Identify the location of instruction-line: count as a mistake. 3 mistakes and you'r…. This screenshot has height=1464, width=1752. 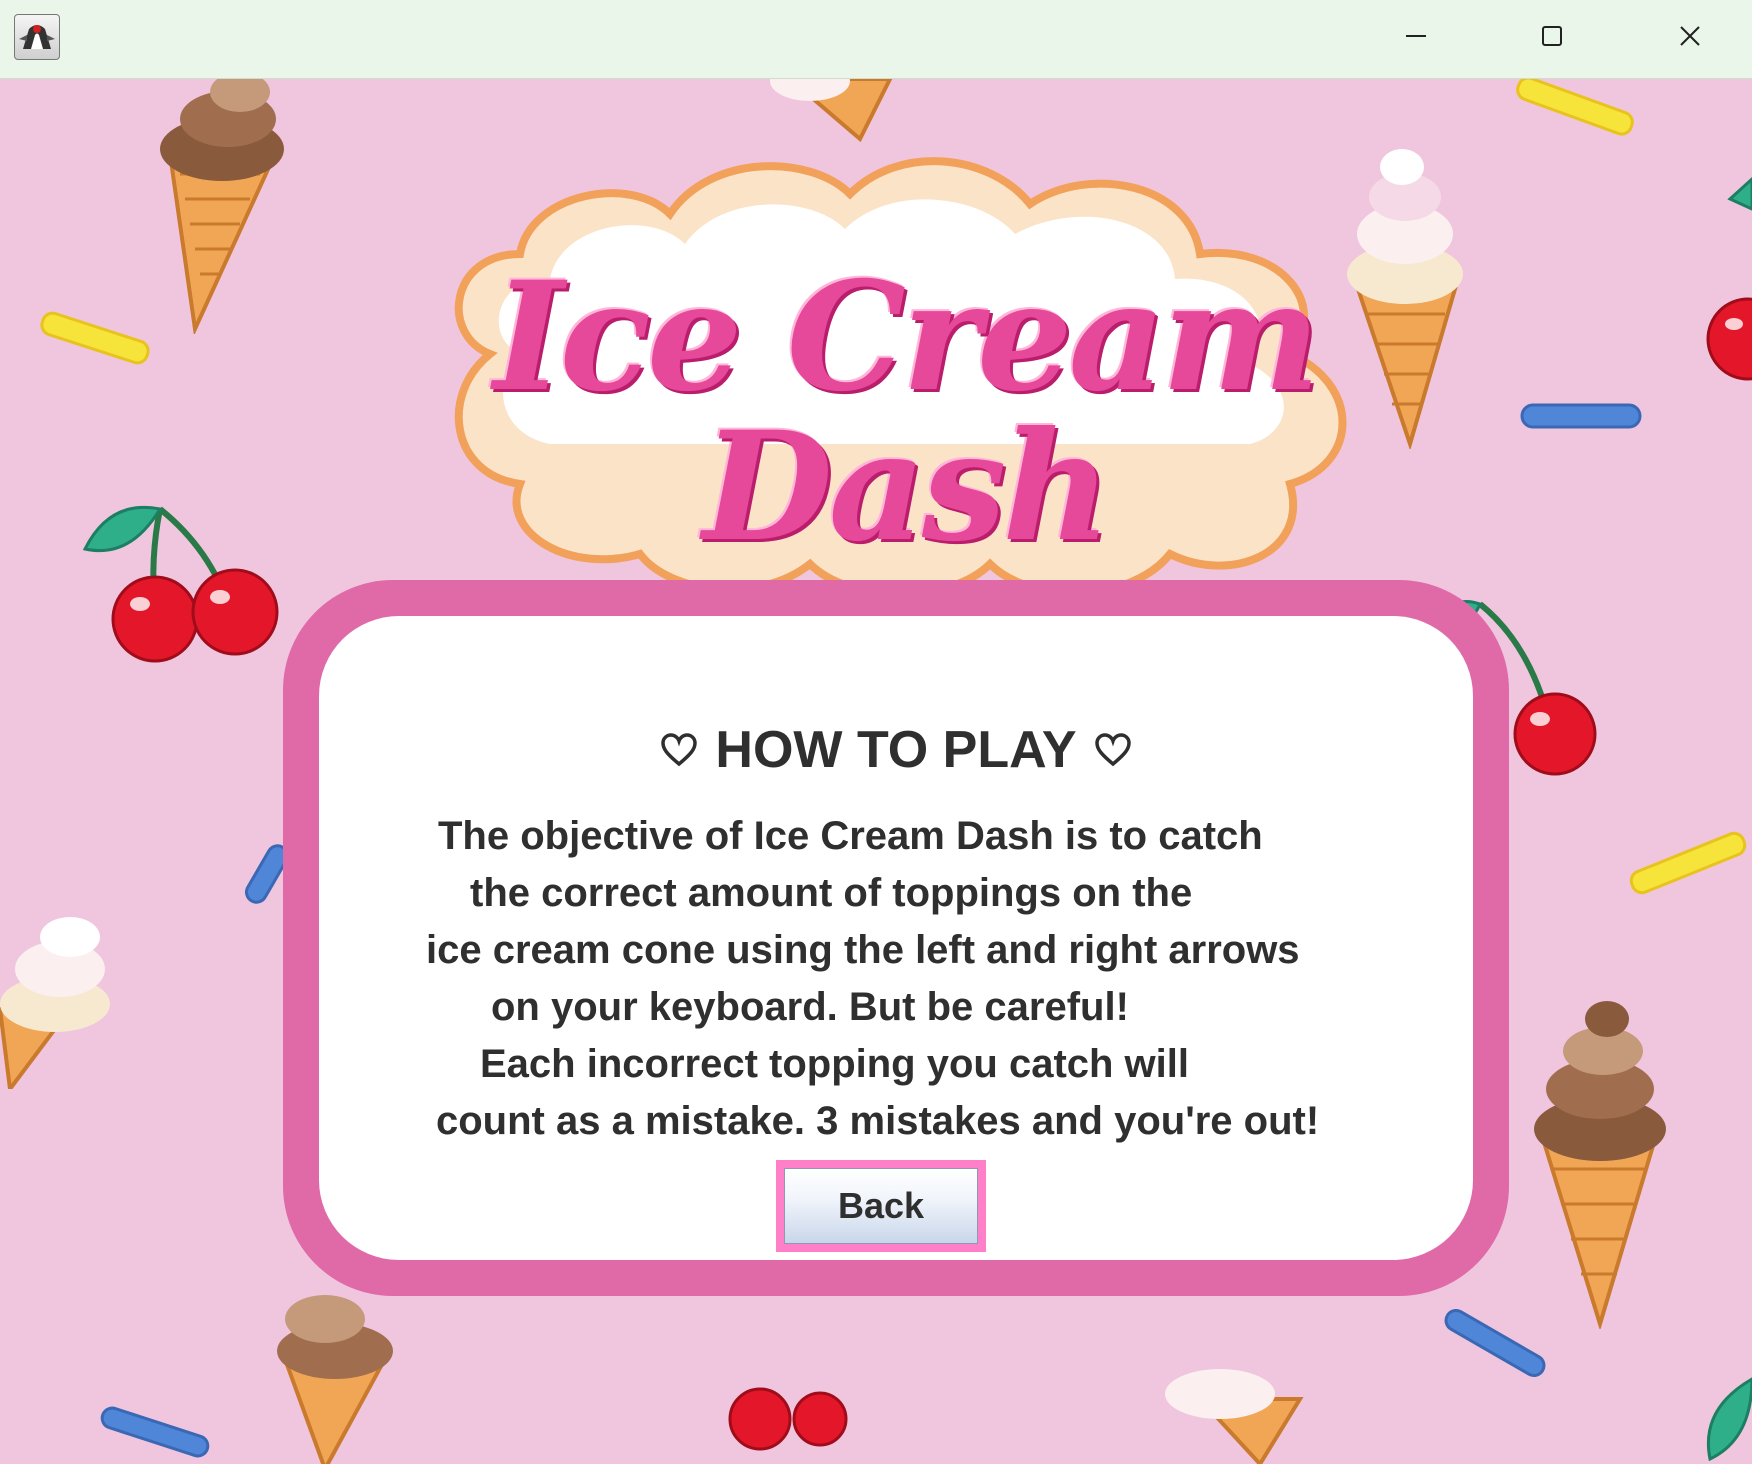
(878, 1121).